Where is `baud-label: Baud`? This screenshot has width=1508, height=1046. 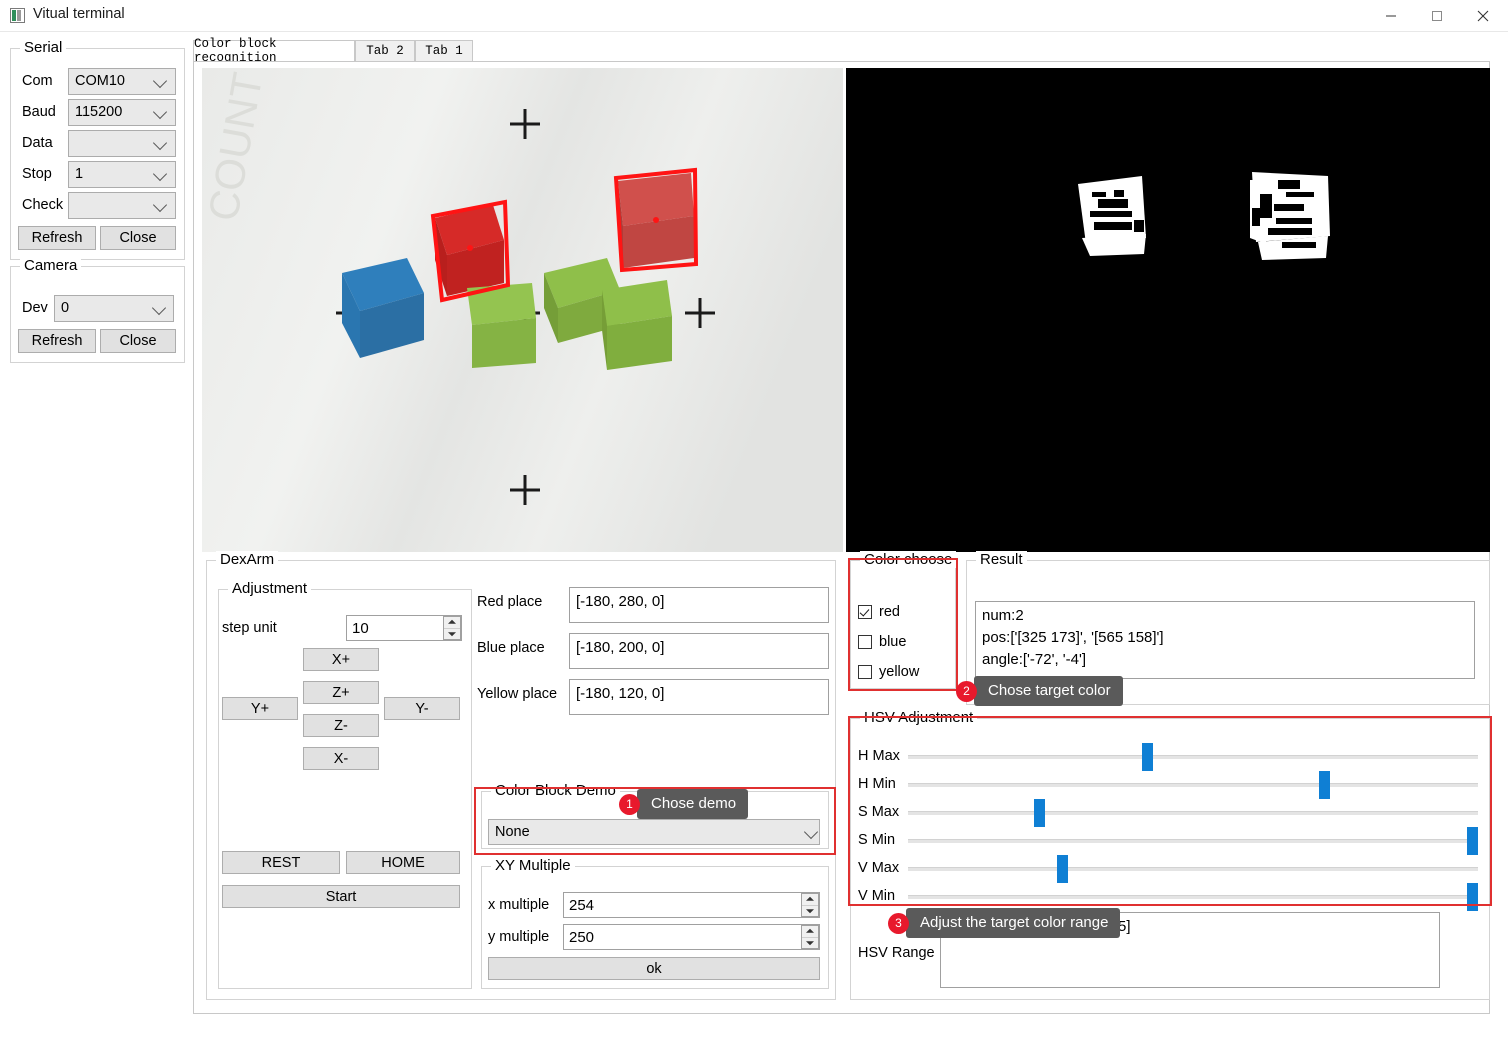 baud-label: Baud is located at coordinates (39, 112).